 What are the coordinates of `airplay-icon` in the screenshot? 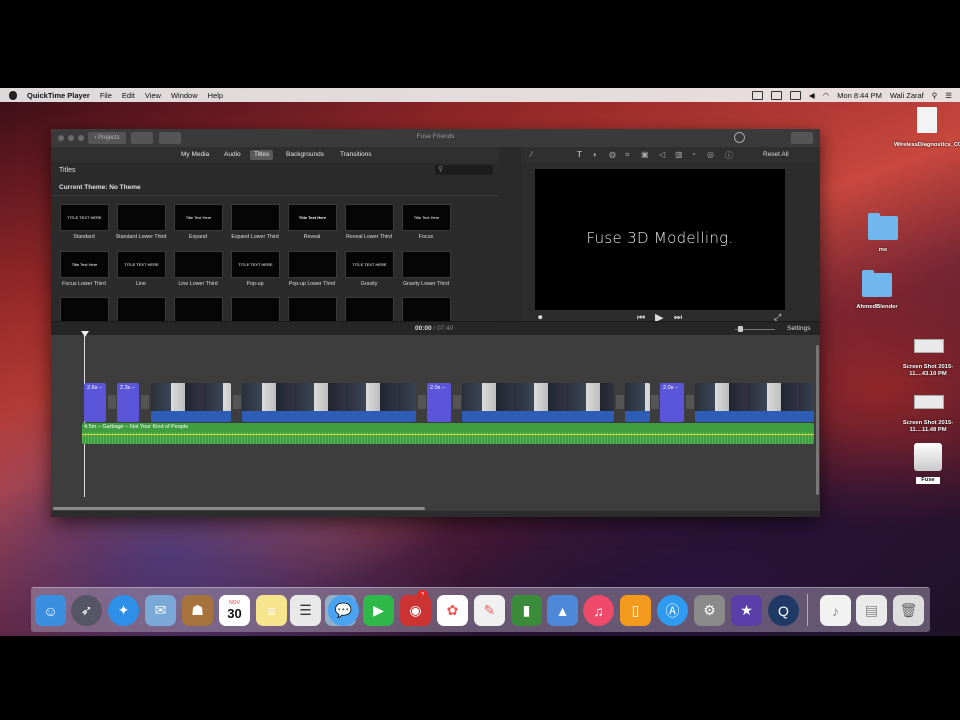 It's located at (776, 95).